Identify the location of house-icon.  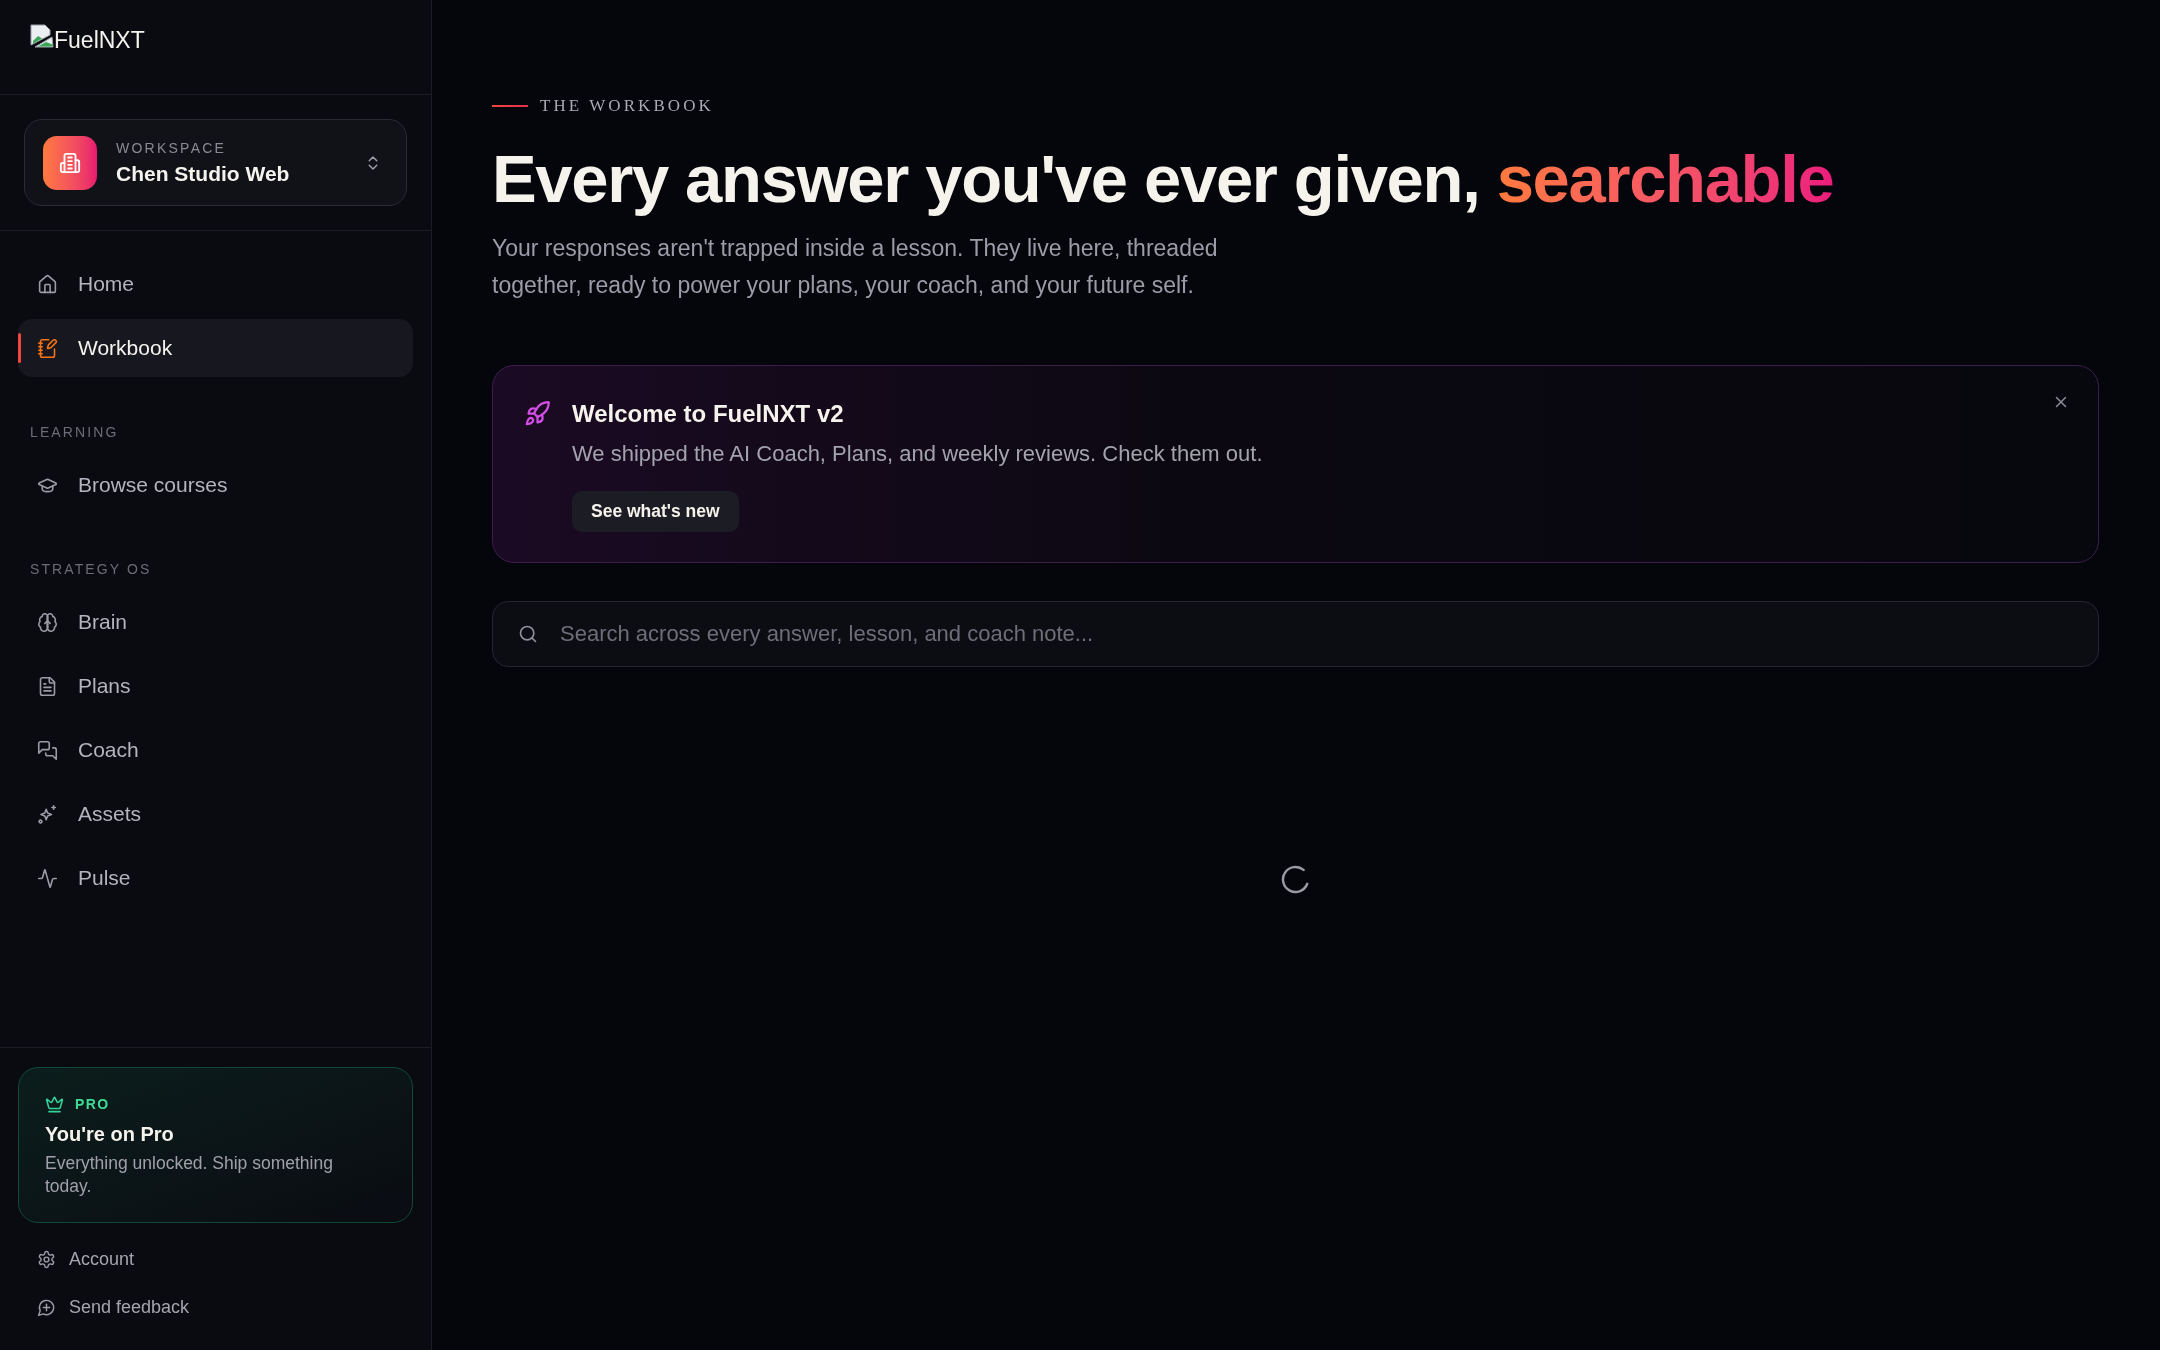
(47, 284).